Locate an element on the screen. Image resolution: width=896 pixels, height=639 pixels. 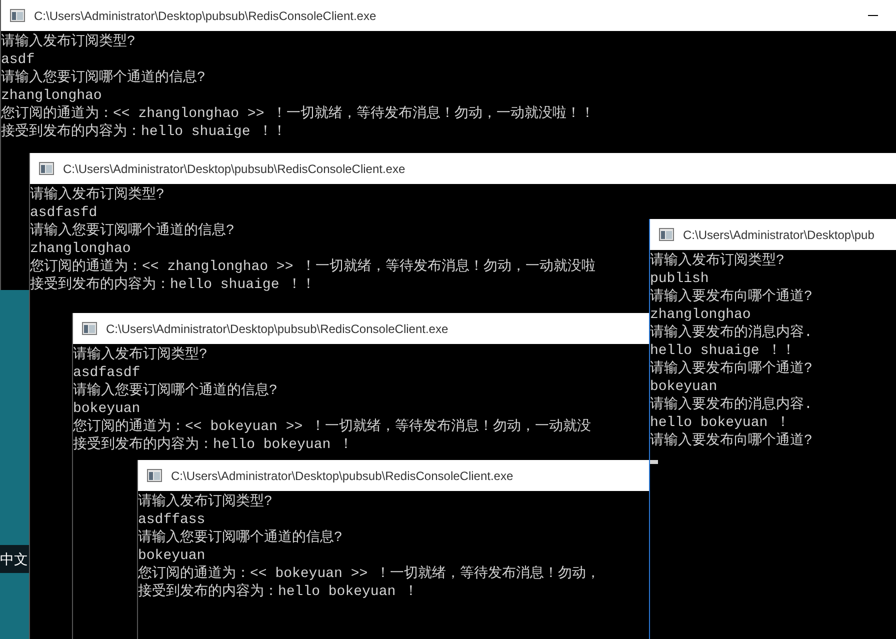
console-line: 您订阅的通道为：<< bokeyuan >> ！一切就绪，等待发布消息！勿动，一动就没 is located at coordinates (332, 427).